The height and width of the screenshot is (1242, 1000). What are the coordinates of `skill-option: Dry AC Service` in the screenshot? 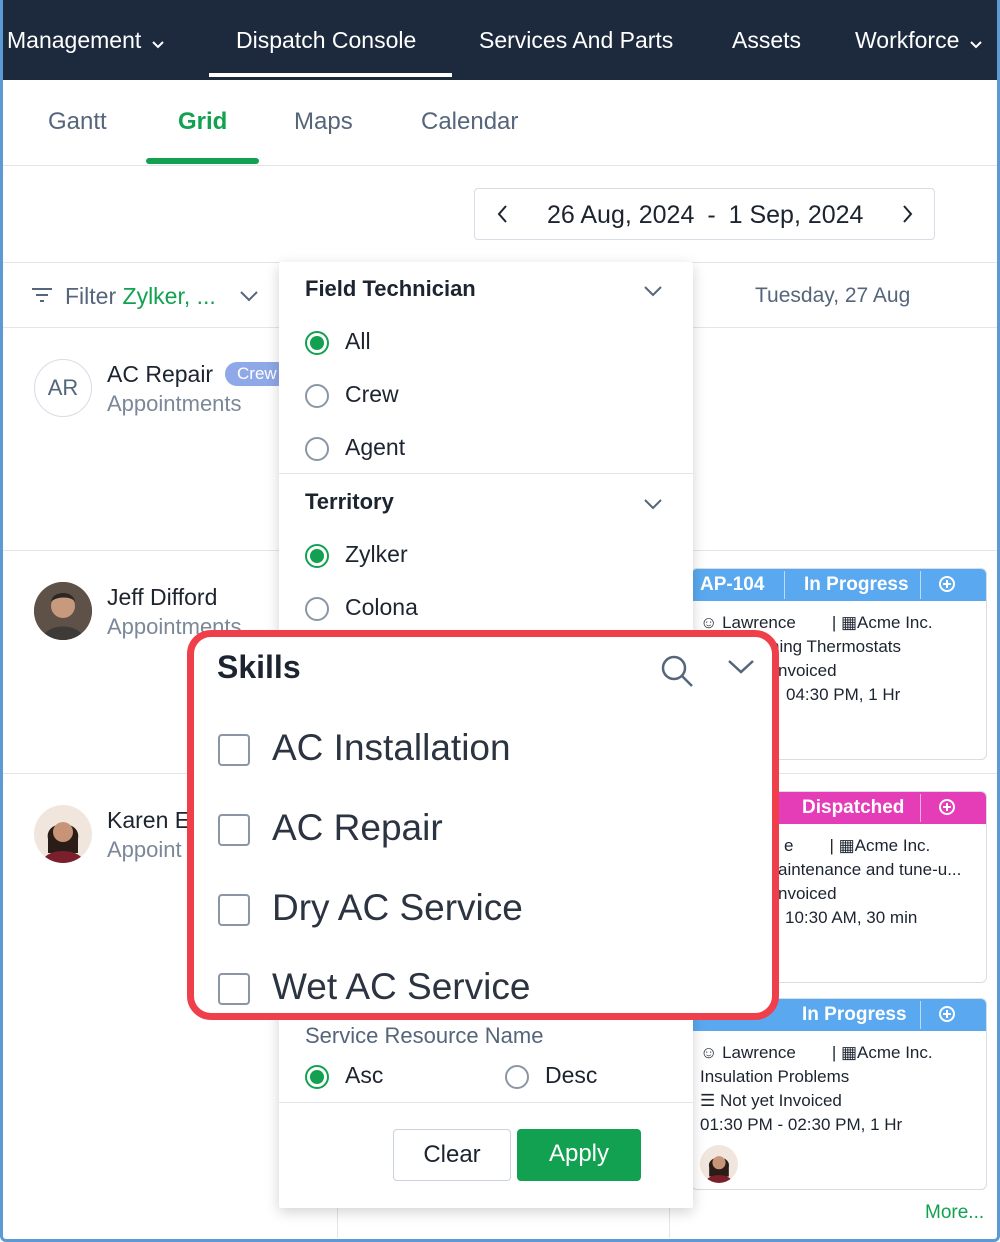 It's located at (370, 908).